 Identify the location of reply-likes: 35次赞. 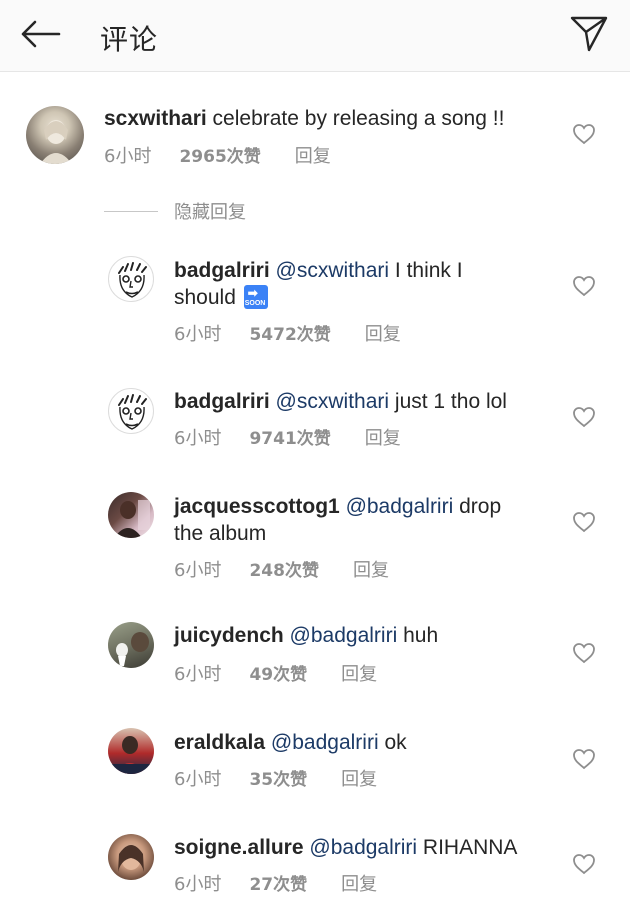
(278, 780).